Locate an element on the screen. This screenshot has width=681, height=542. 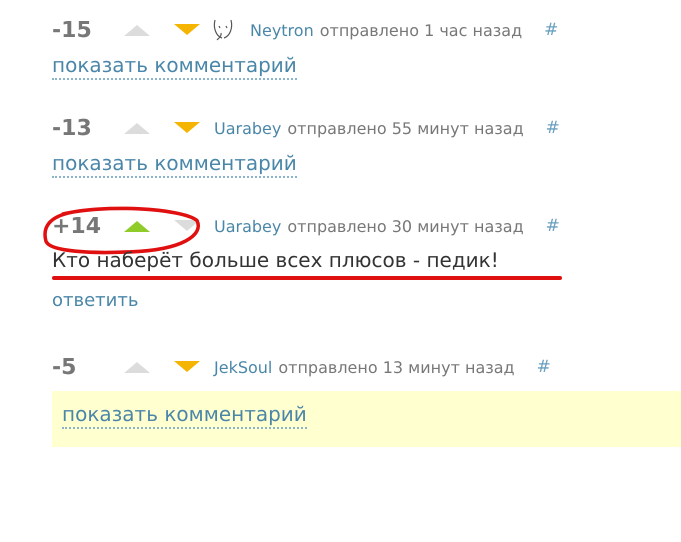
rating-score: +14 is located at coordinates (77, 226).